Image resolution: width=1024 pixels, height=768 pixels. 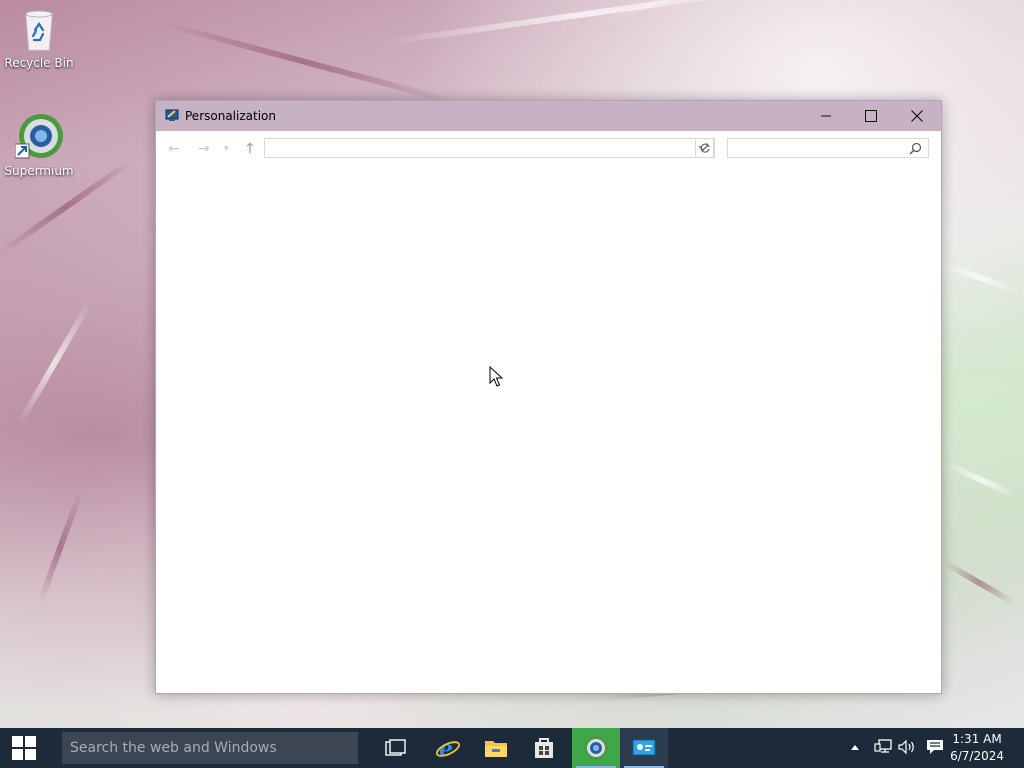 I want to click on refresh-button, so click(x=705, y=148).